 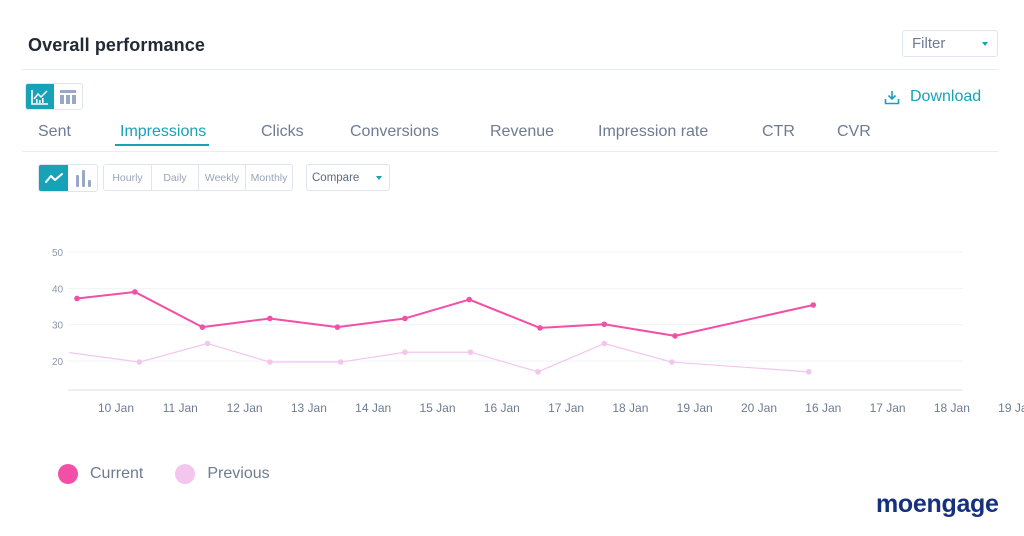 I want to click on legend-previous-marker, so click(x=185, y=474).